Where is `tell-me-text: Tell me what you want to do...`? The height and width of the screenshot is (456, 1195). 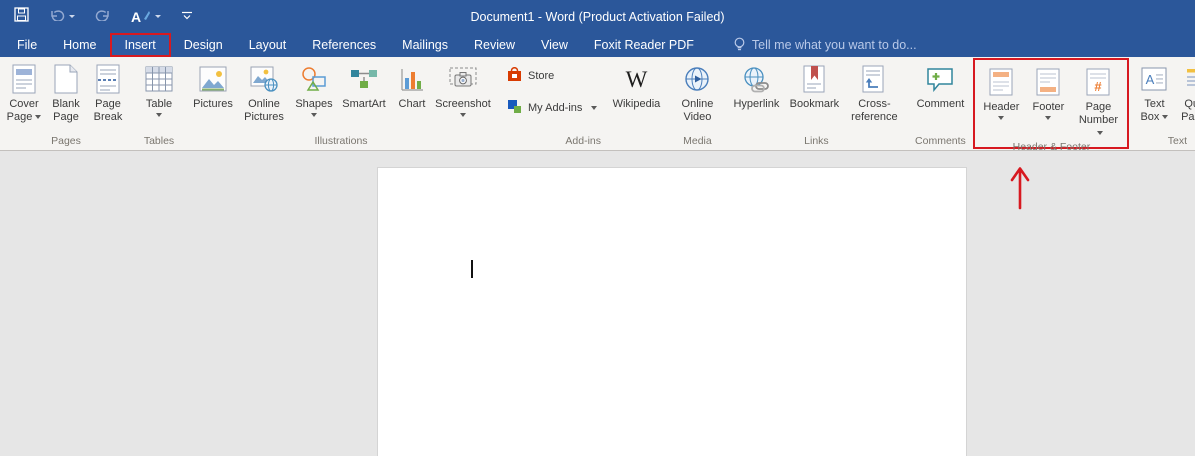 tell-me-text: Tell me what you want to do... is located at coordinates (834, 45).